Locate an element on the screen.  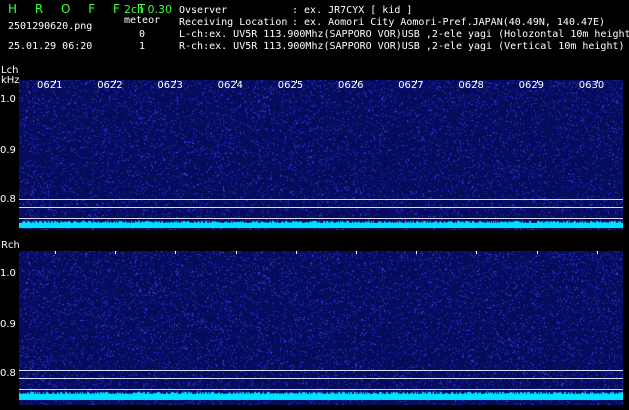
lch-unit: kHz is located at coordinates (10, 80).